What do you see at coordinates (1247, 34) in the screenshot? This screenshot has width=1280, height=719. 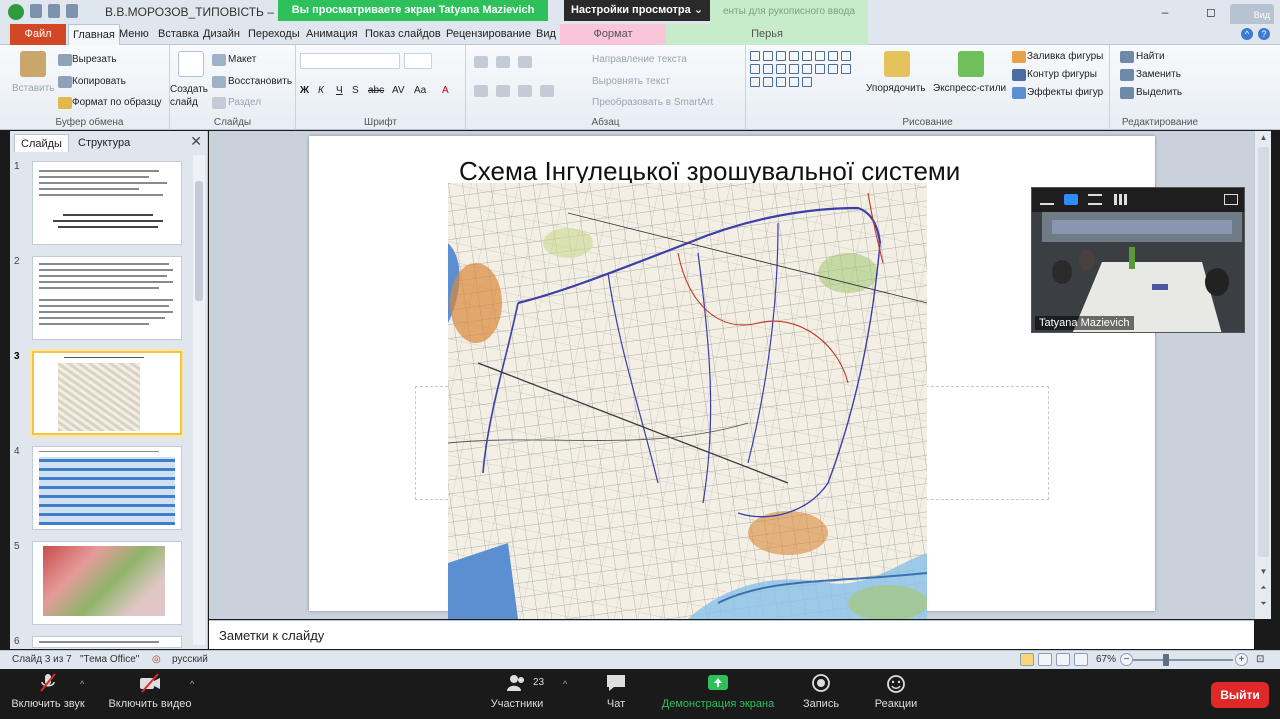 I see `collapse-ribbon-icon: ^` at bounding box center [1247, 34].